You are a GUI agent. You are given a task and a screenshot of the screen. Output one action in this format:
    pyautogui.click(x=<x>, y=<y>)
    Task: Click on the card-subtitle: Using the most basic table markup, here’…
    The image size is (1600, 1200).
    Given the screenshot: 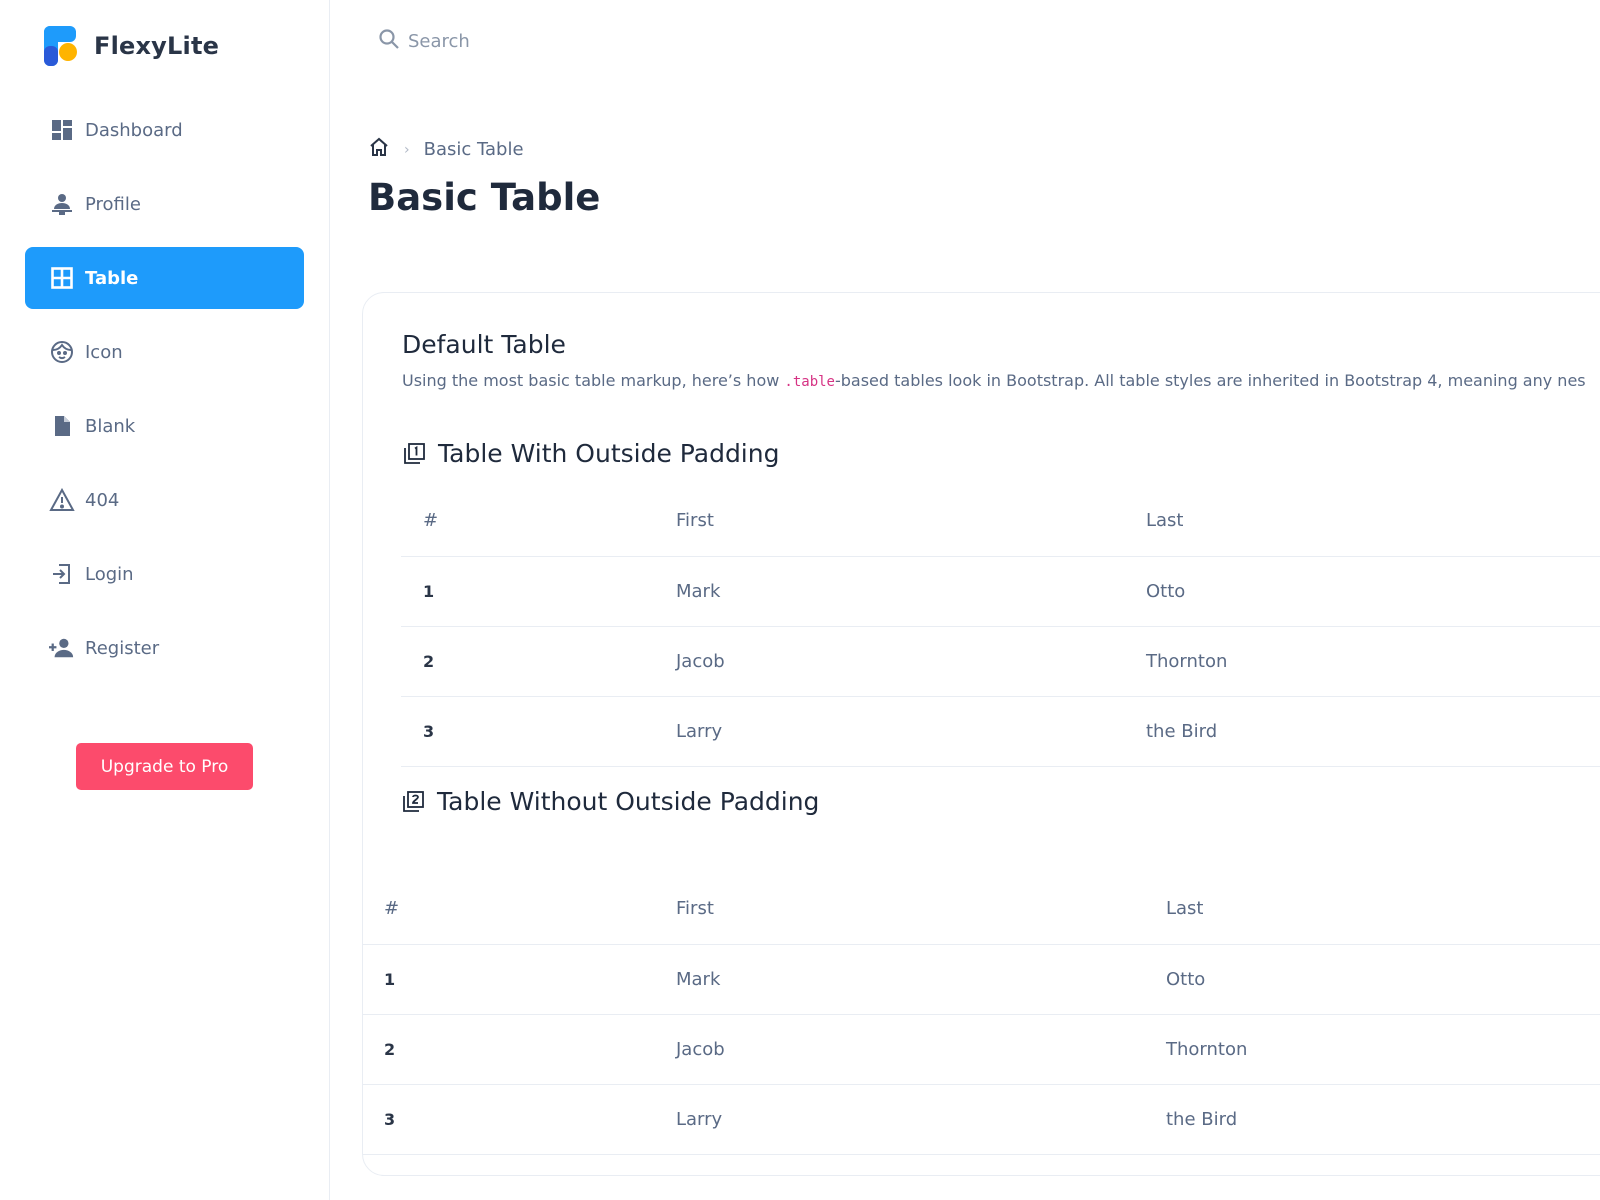 What is the action you would take?
    pyautogui.click(x=1001, y=380)
    